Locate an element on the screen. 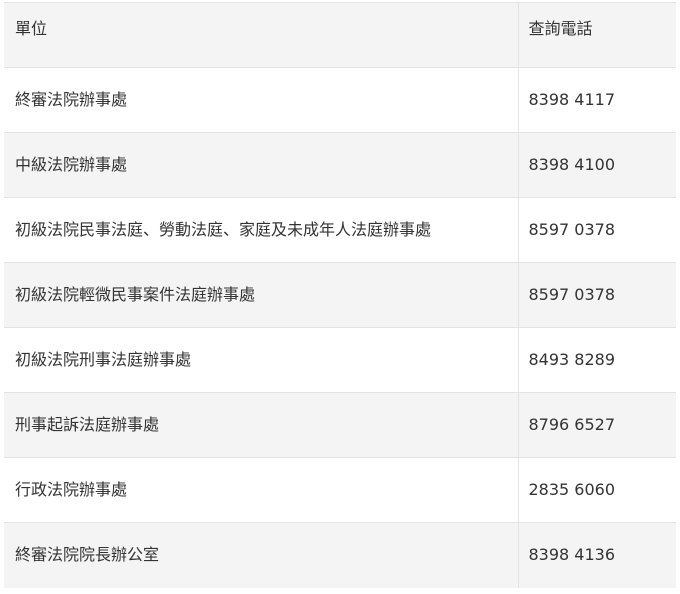  table-row: 終審法院辦事處 8398 4117 is located at coordinates (340, 100).